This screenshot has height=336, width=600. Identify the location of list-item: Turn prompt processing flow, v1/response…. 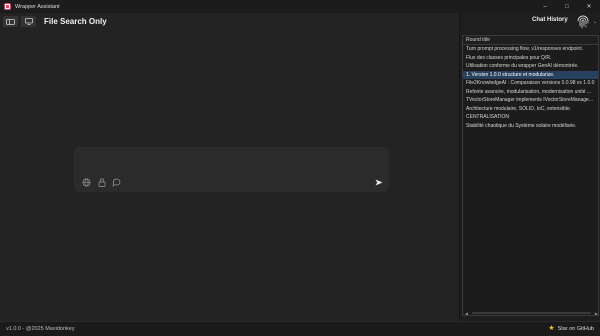
(530, 49).